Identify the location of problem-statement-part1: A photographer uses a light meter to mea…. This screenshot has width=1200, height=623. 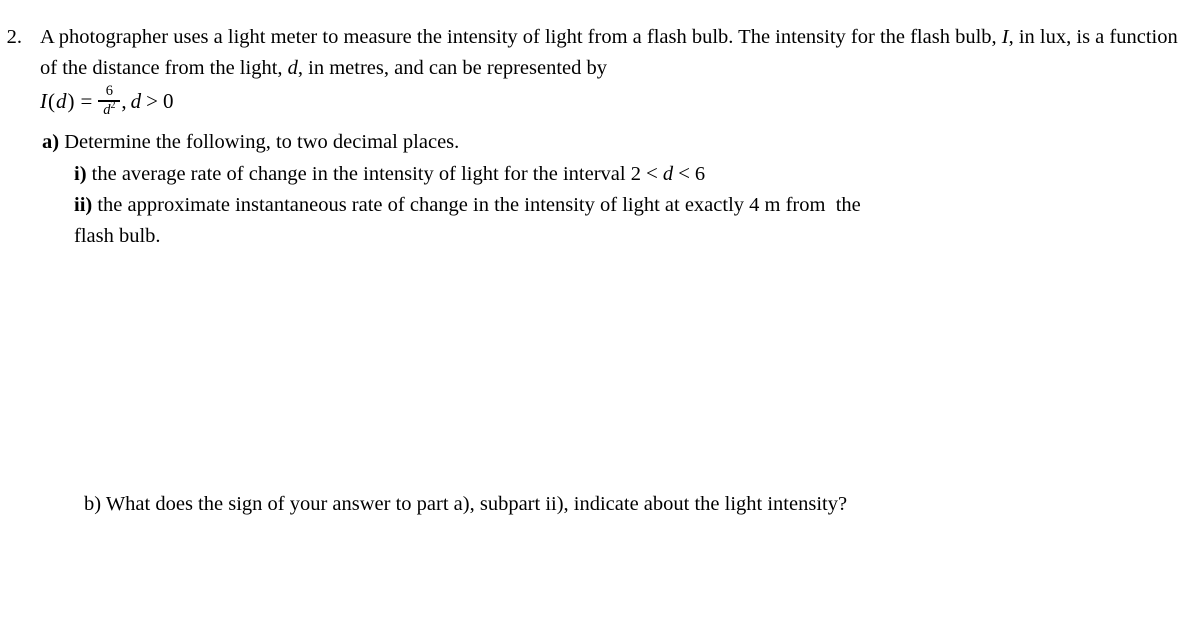
(521, 37).